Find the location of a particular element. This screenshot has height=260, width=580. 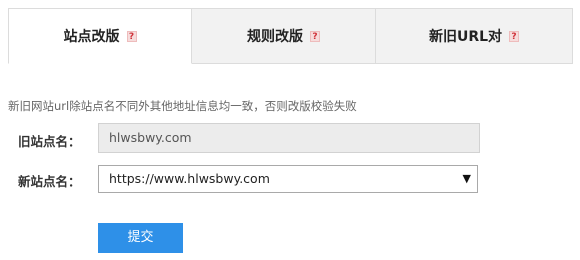

dropdown-arrow-icon: ▼ is located at coordinates (466, 178).